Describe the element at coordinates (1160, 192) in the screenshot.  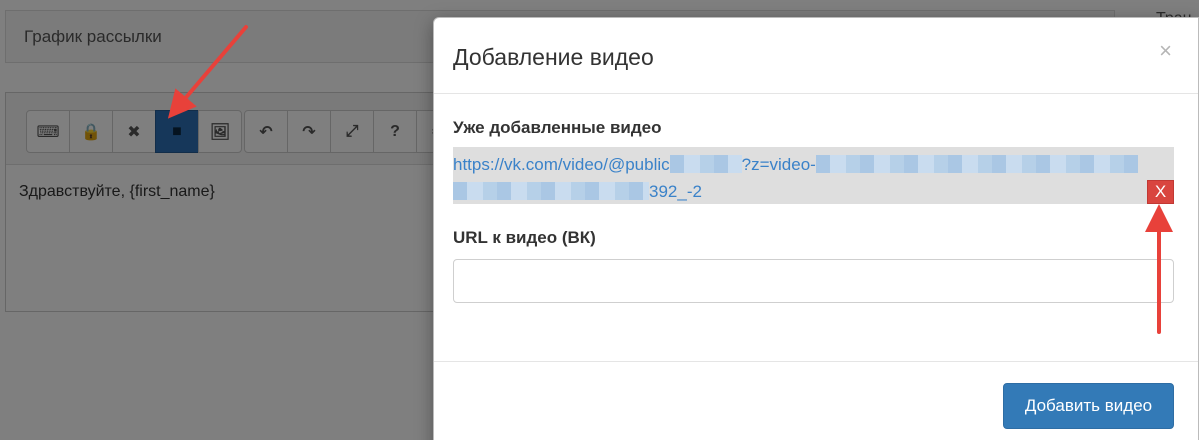
I see `remove-video-button: X` at that location.